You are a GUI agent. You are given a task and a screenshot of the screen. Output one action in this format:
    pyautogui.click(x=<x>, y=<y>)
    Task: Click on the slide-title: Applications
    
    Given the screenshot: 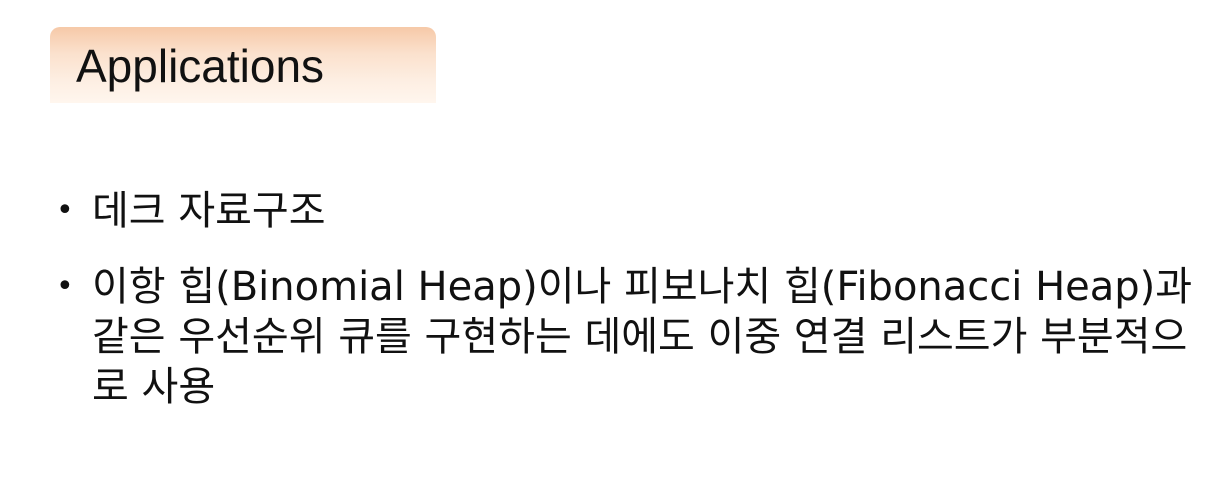 What is the action you would take?
    pyautogui.click(x=200, y=66)
    